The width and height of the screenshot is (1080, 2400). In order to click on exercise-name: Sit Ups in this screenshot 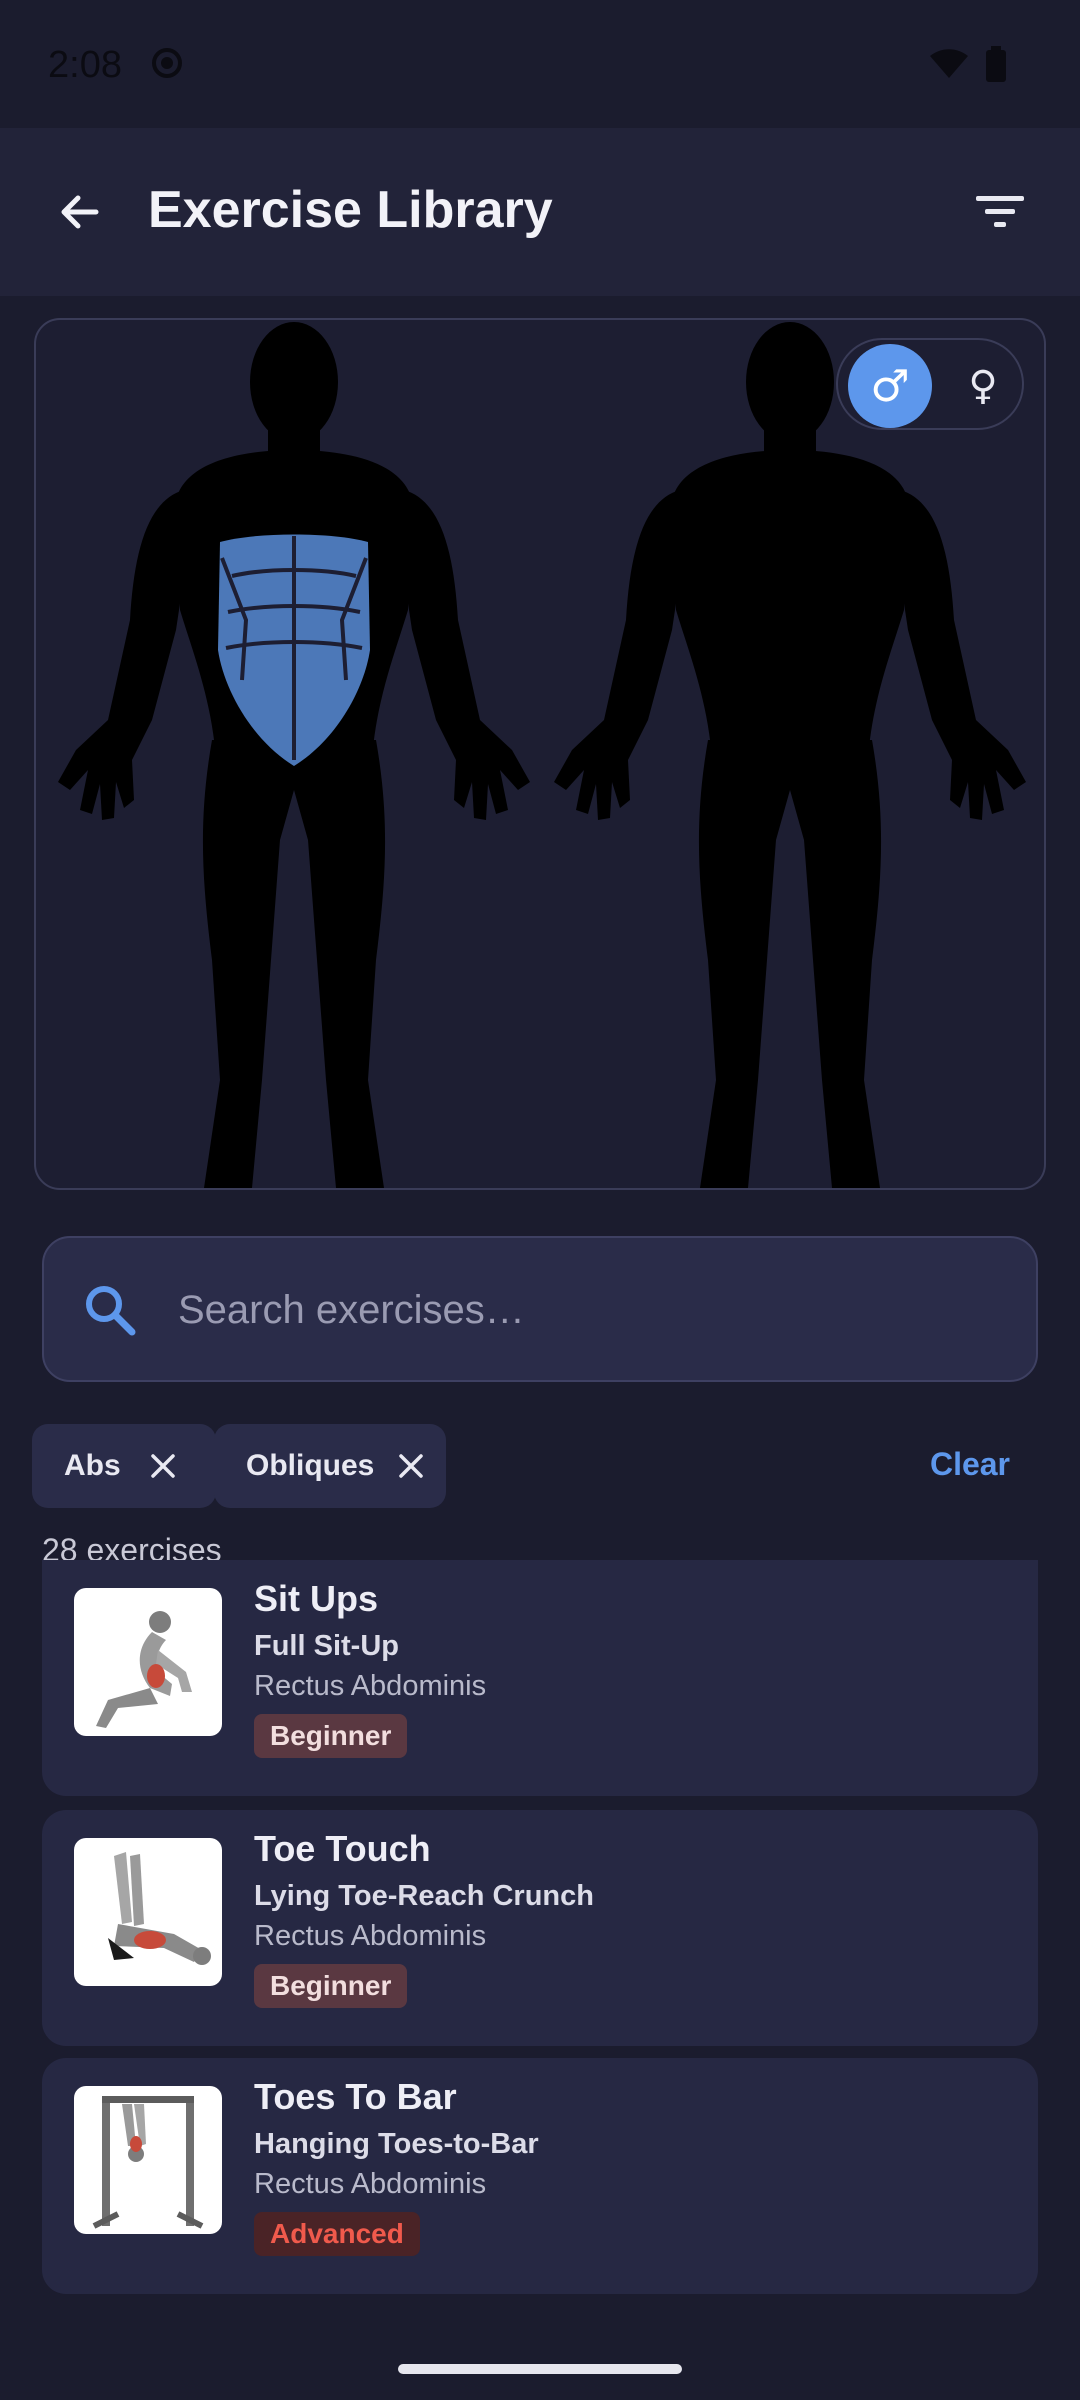, I will do `click(316, 1598)`.